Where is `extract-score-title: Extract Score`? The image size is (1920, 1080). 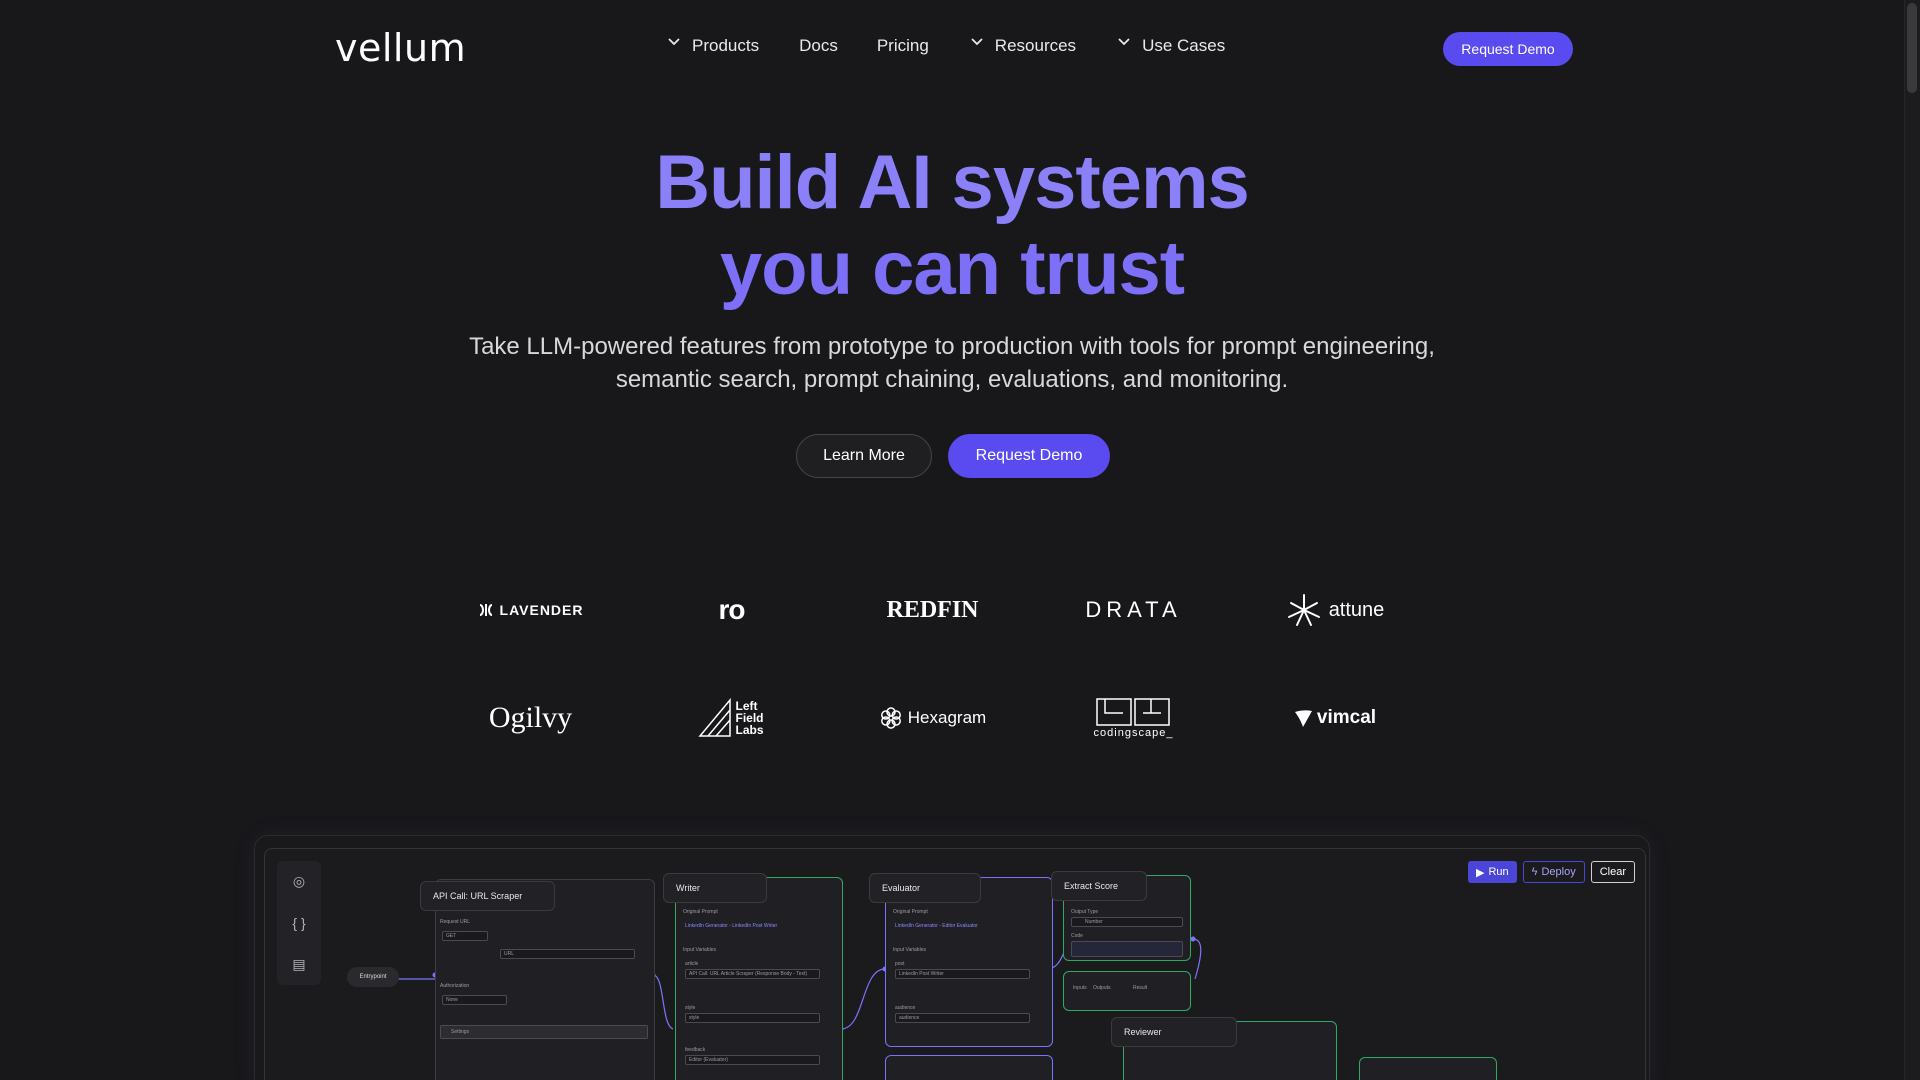
extract-score-title: Extract Score is located at coordinates (1099, 886).